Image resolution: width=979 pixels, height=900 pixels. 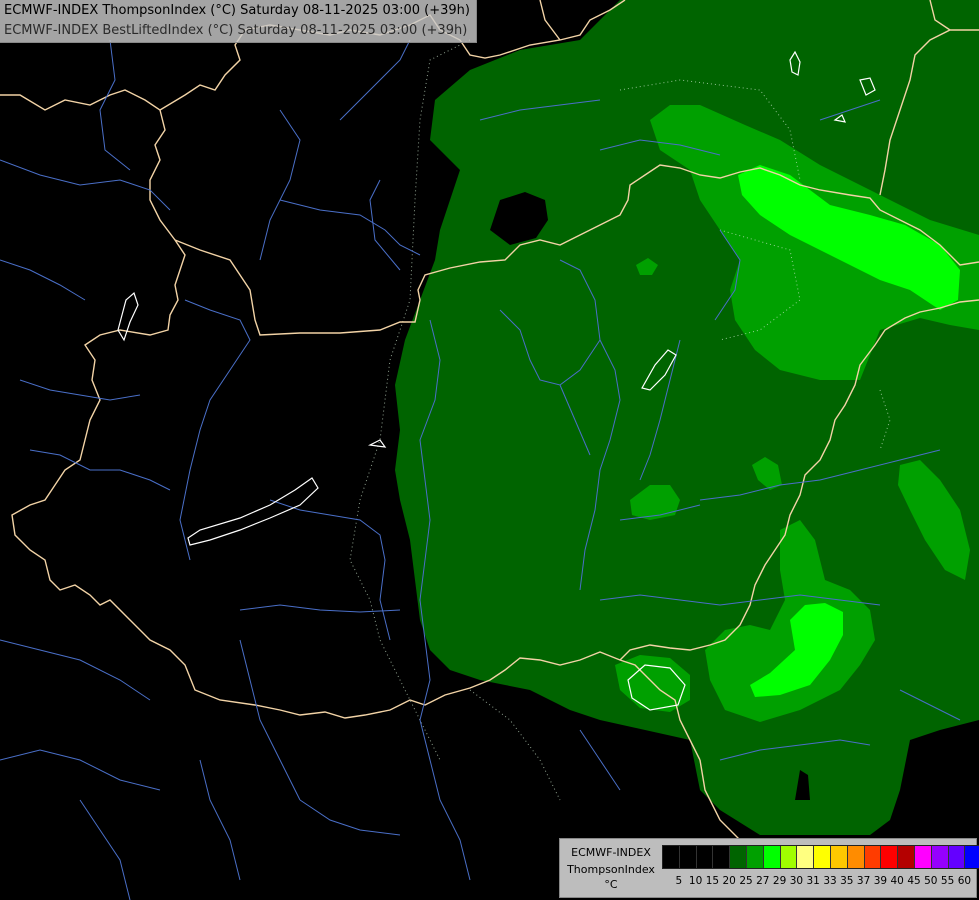 What do you see at coordinates (679, 881) in the screenshot?
I see `legend-tick-label: 5` at bounding box center [679, 881].